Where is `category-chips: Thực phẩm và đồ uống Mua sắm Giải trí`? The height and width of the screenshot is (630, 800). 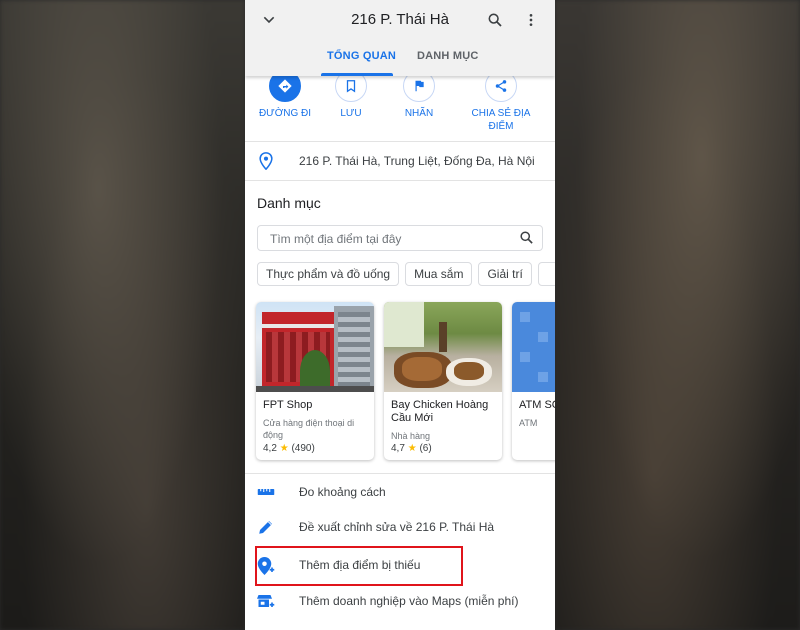
category-chips: Thực phẩm và đồ uống Mua sắm Giải trí is located at coordinates (406, 274).